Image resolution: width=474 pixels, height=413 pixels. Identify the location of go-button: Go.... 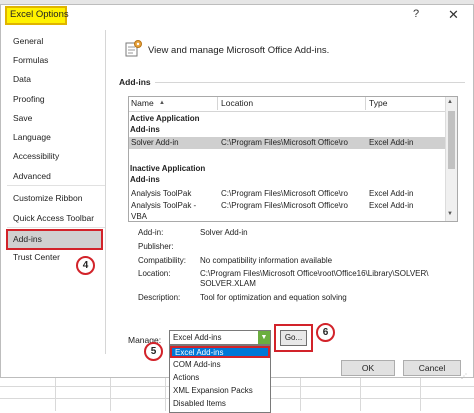
(293, 338).